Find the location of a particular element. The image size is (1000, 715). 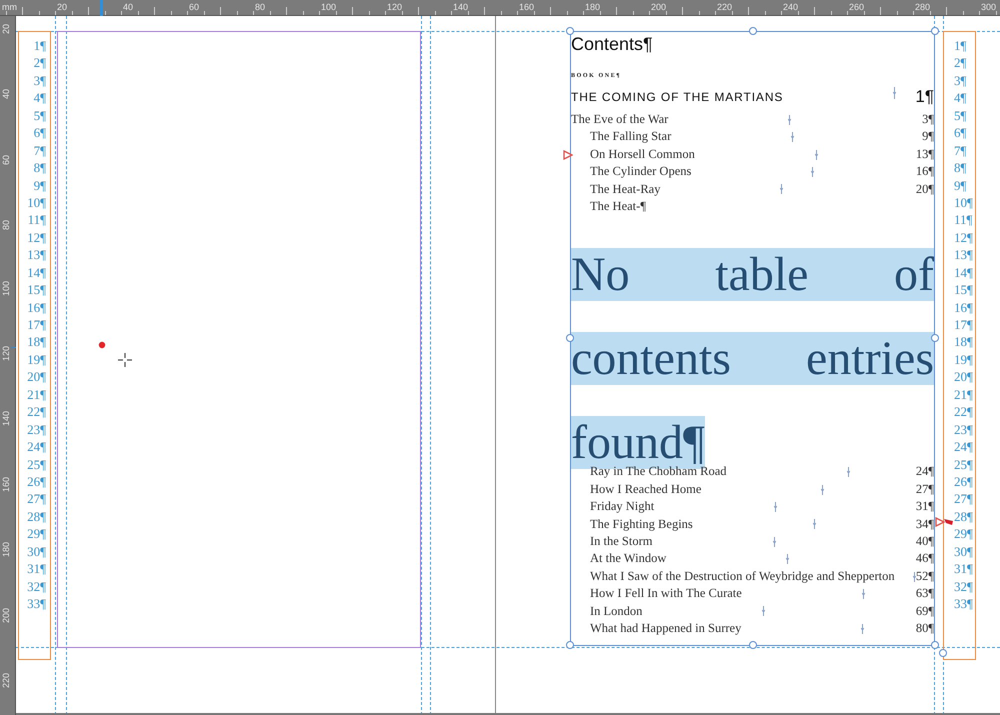

toc-entry: What had Happened in Surrey is located at coordinates (666, 629).